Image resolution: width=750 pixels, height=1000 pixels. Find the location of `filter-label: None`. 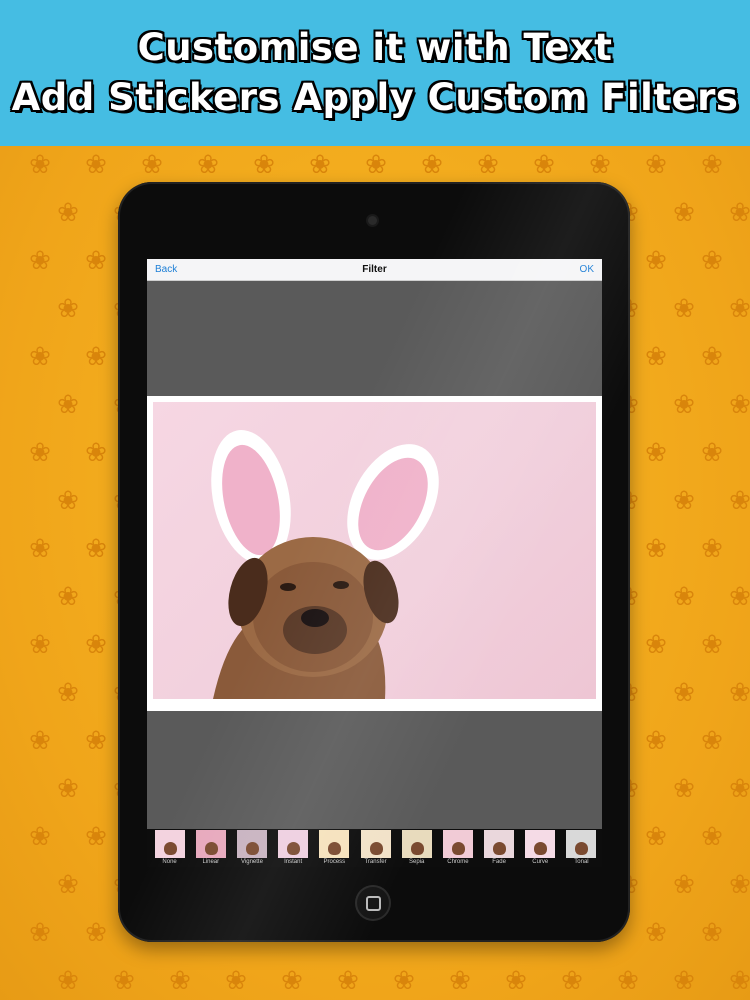

filter-label: None is located at coordinates (169, 862).